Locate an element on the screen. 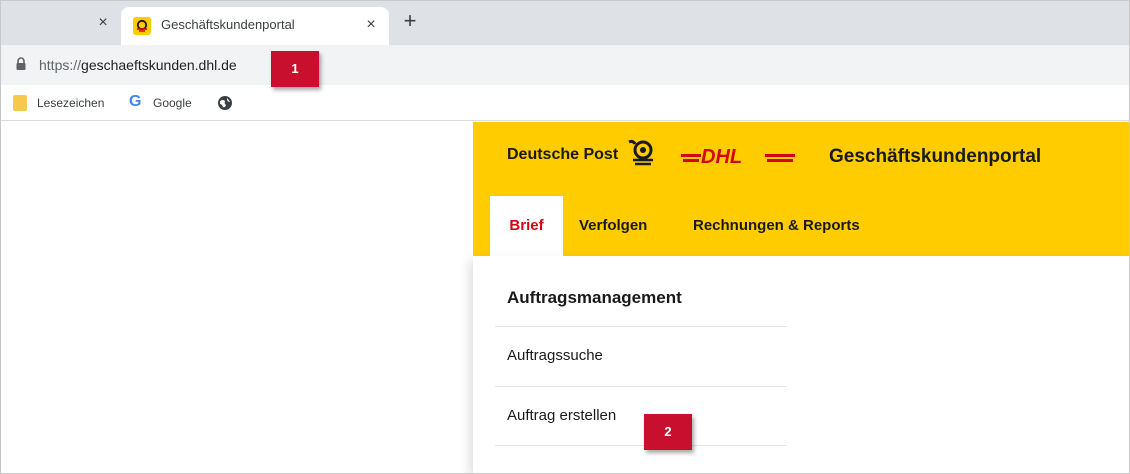  tab-strip: × Geschäftskundenportal × + is located at coordinates (565, 23).